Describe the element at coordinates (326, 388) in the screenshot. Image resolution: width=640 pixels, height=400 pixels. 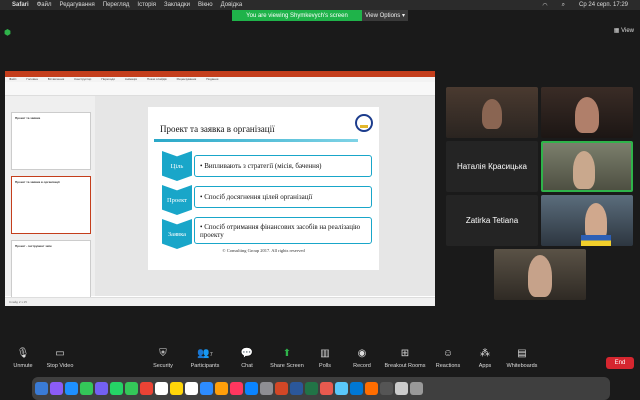
I see `acrobat-icon` at that location.